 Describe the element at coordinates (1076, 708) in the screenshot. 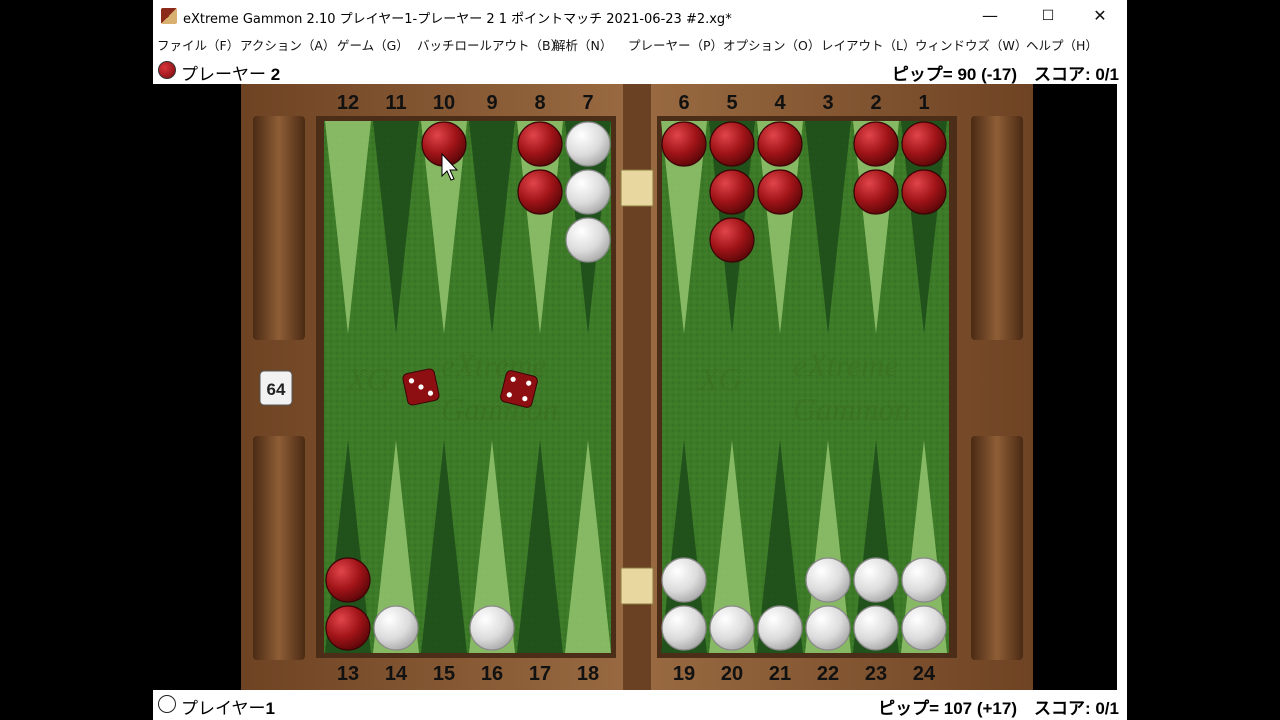

I see `bottom-player-score: スコア: 0/1` at that location.